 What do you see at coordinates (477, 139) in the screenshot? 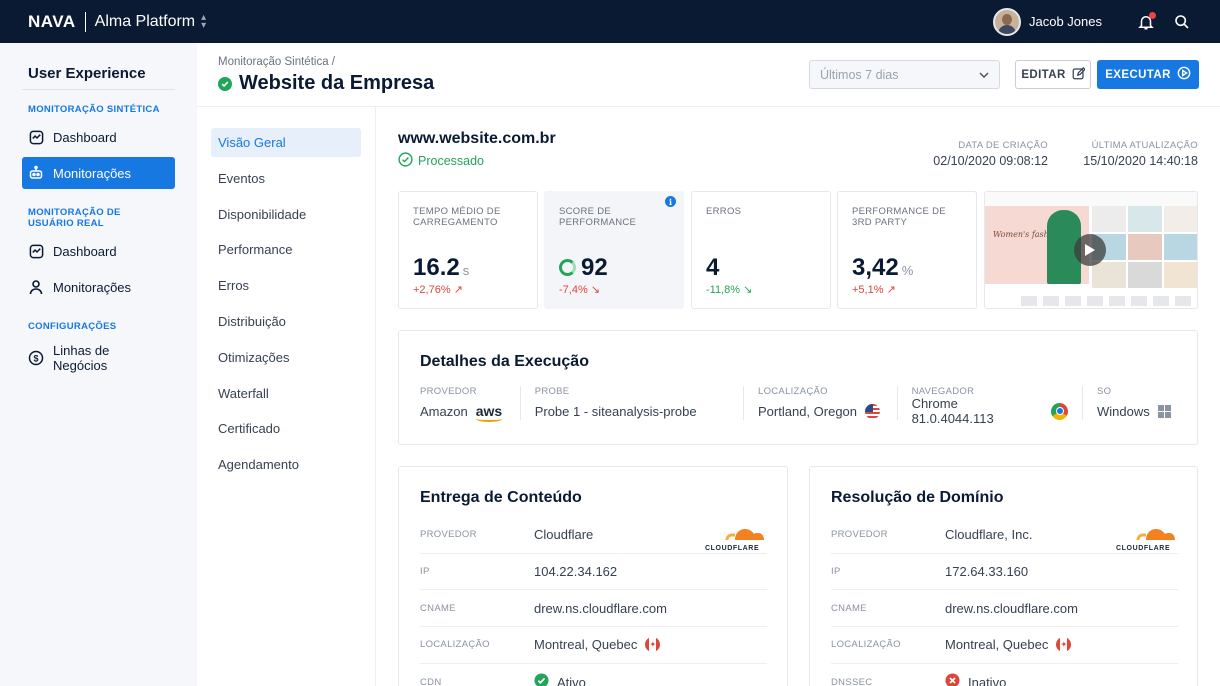
I see `site-url: www.website.com.br` at bounding box center [477, 139].